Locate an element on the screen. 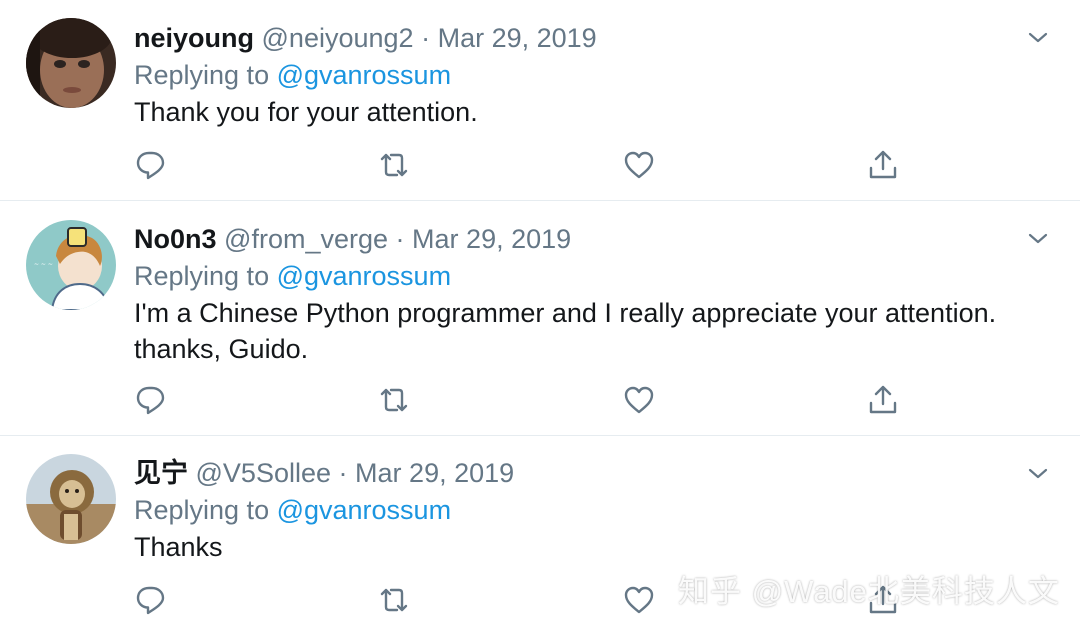  avatar: ~ ~ ~ is located at coordinates (71, 265).